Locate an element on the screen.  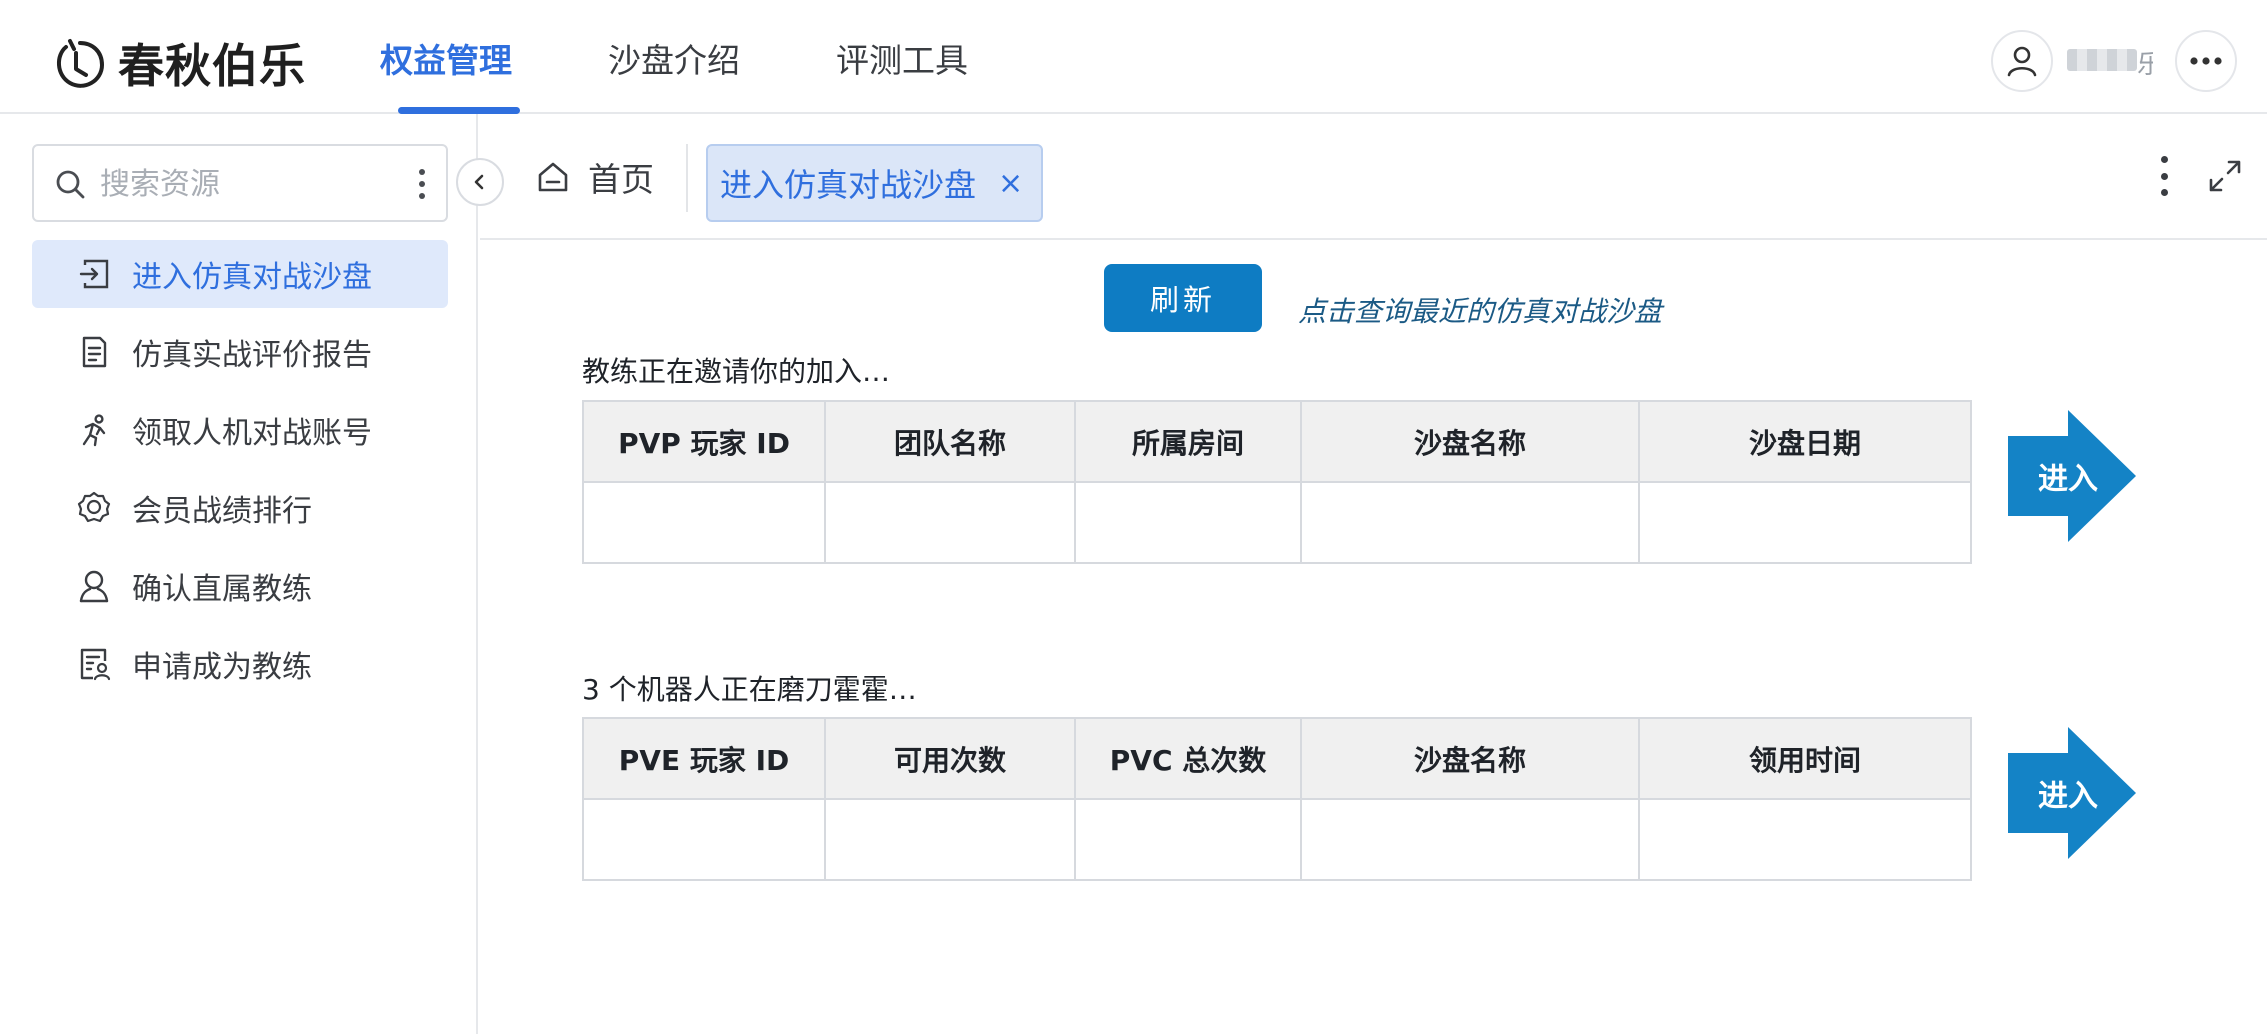
username-redacted is located at coordinates (2102, 60).